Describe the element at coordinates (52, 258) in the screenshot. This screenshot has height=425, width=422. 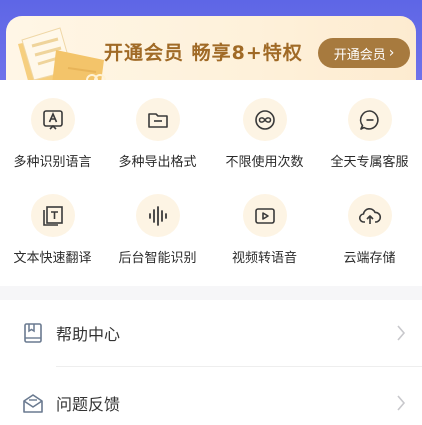
I see `feature-label: 文本快速翻译` at that location.